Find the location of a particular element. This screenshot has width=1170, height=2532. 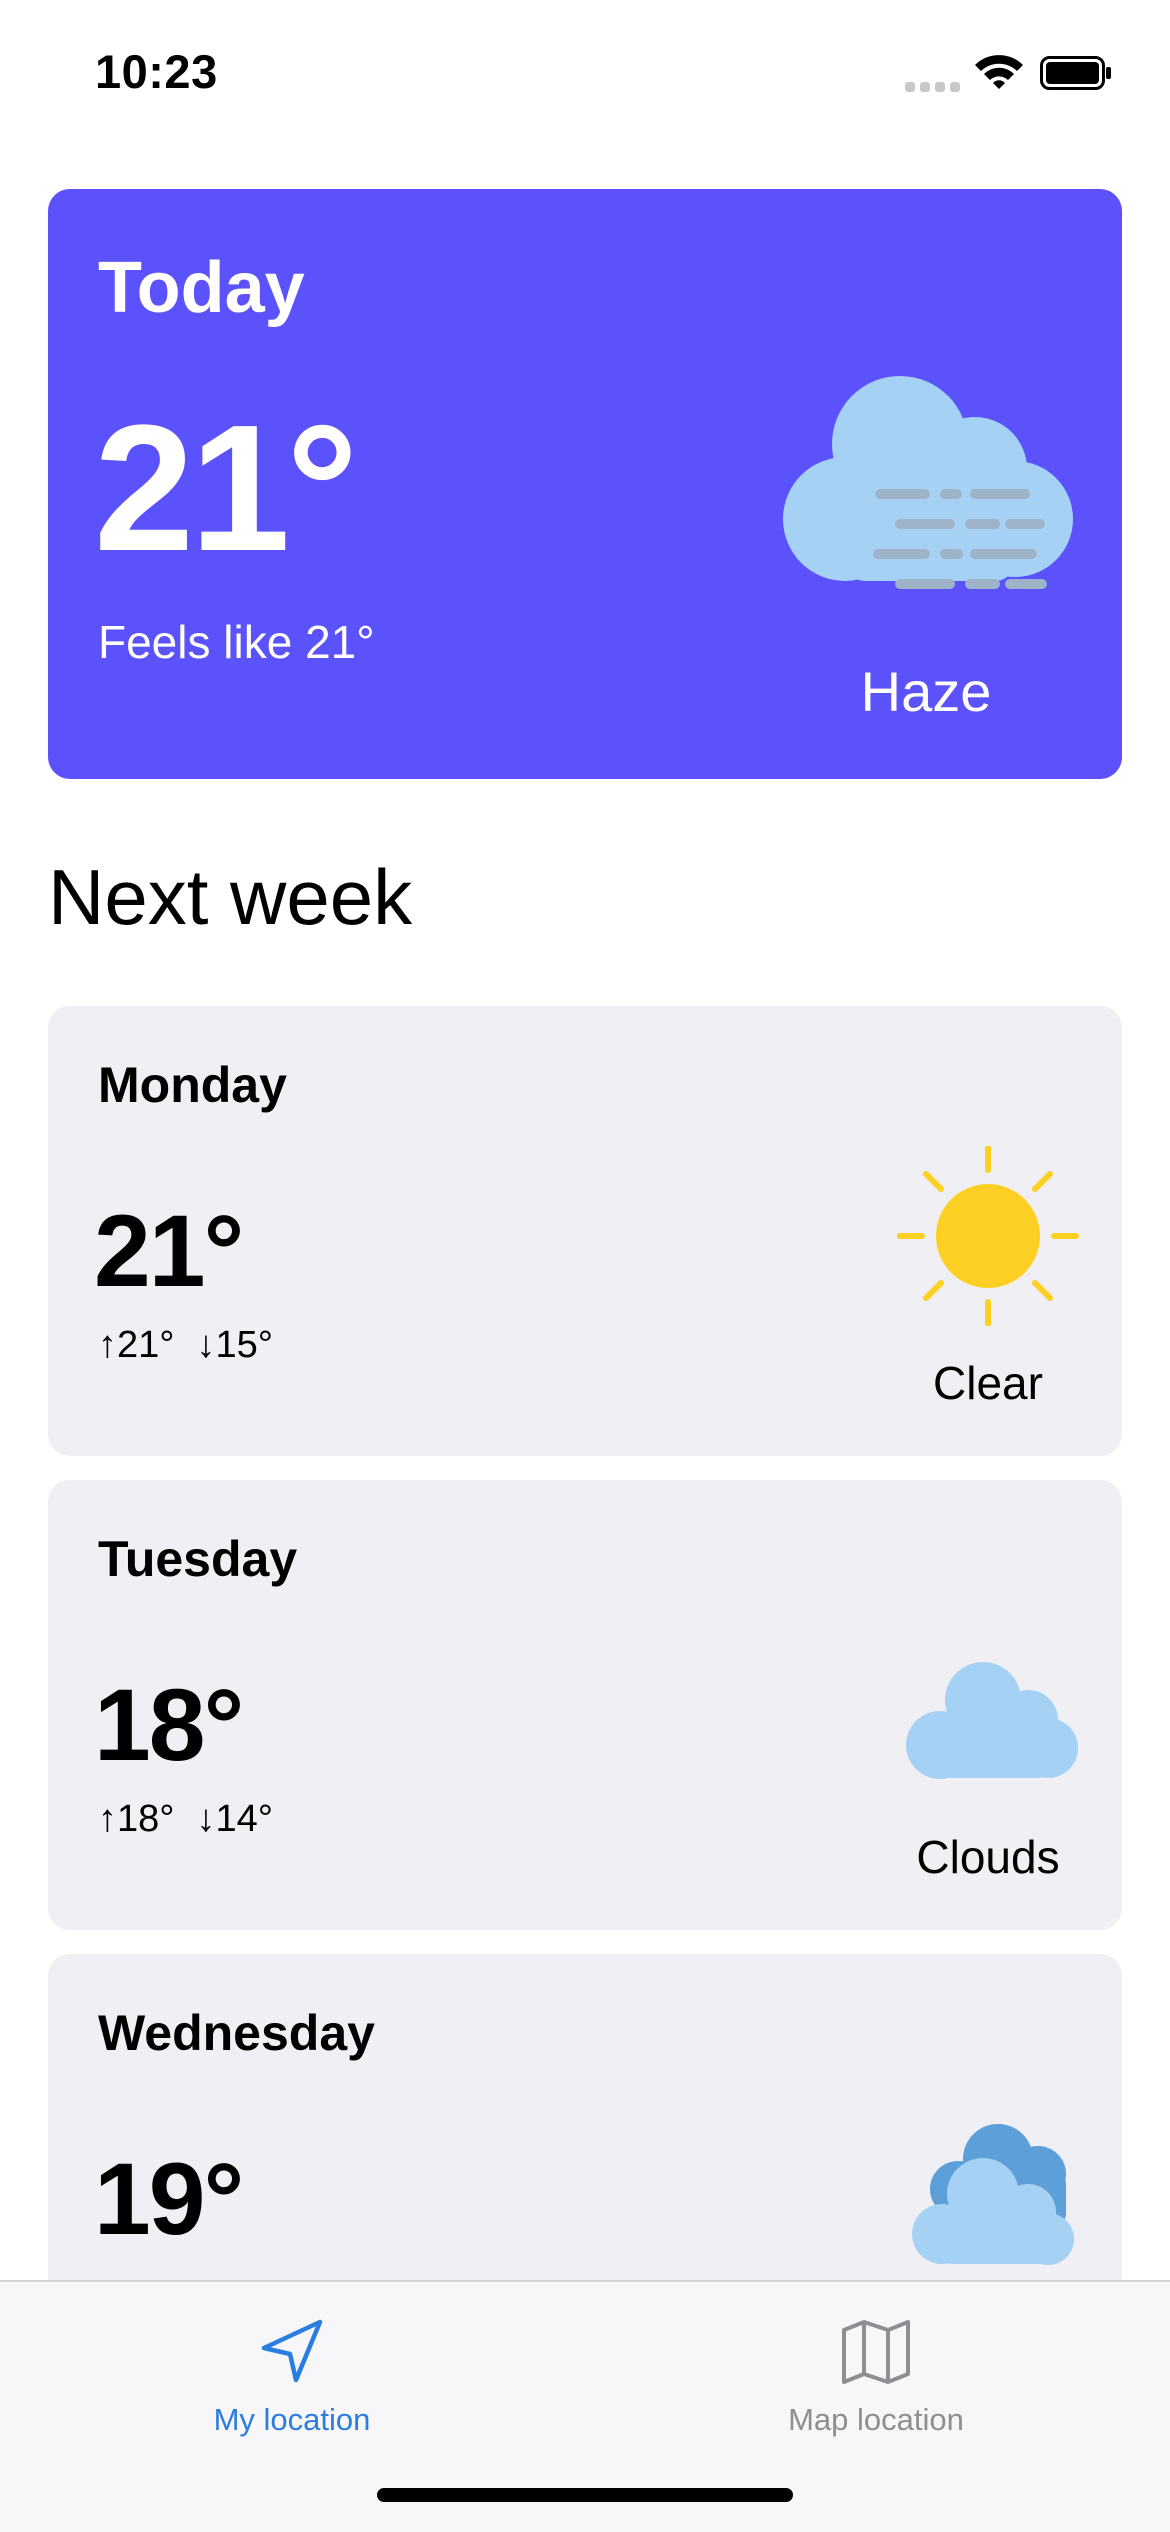

cellular-signal-icon is located at coordinates (933, 88).